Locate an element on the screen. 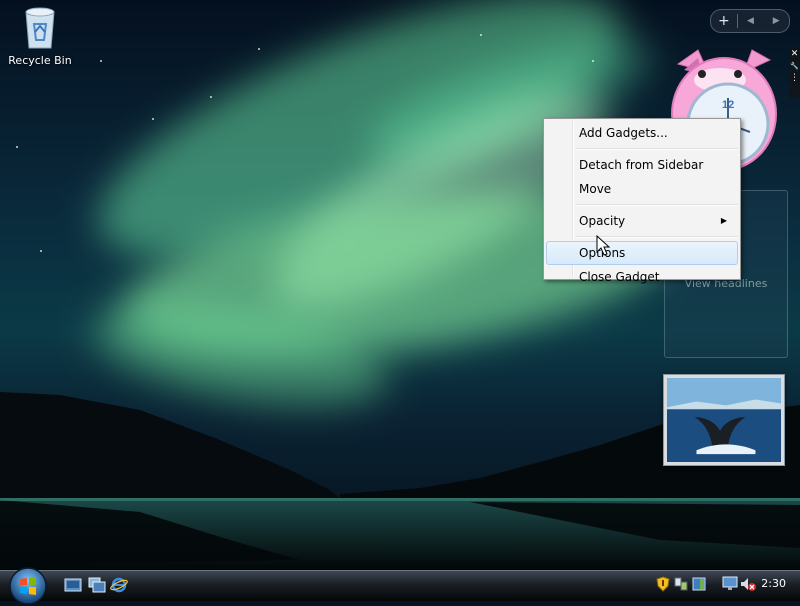 This screenshot has width=800, height=606. close-gadget-icon: ✕ is located at coordinates (795, 54).